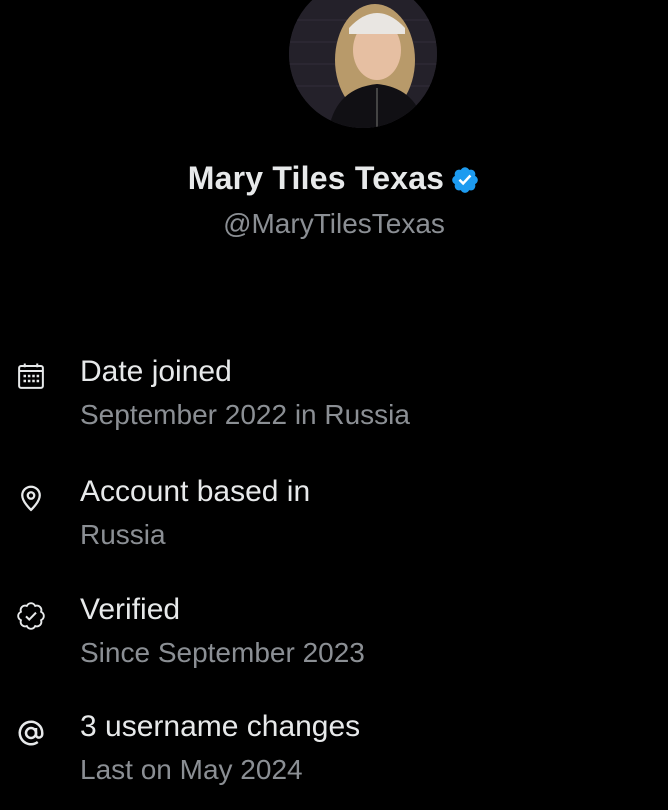 This screenshot has height=810, width=668. What do you see at coordinates (220, 726) in the screenshot?
I see `username-changes-label: 3 username changes` at bounding box center [220, 726].